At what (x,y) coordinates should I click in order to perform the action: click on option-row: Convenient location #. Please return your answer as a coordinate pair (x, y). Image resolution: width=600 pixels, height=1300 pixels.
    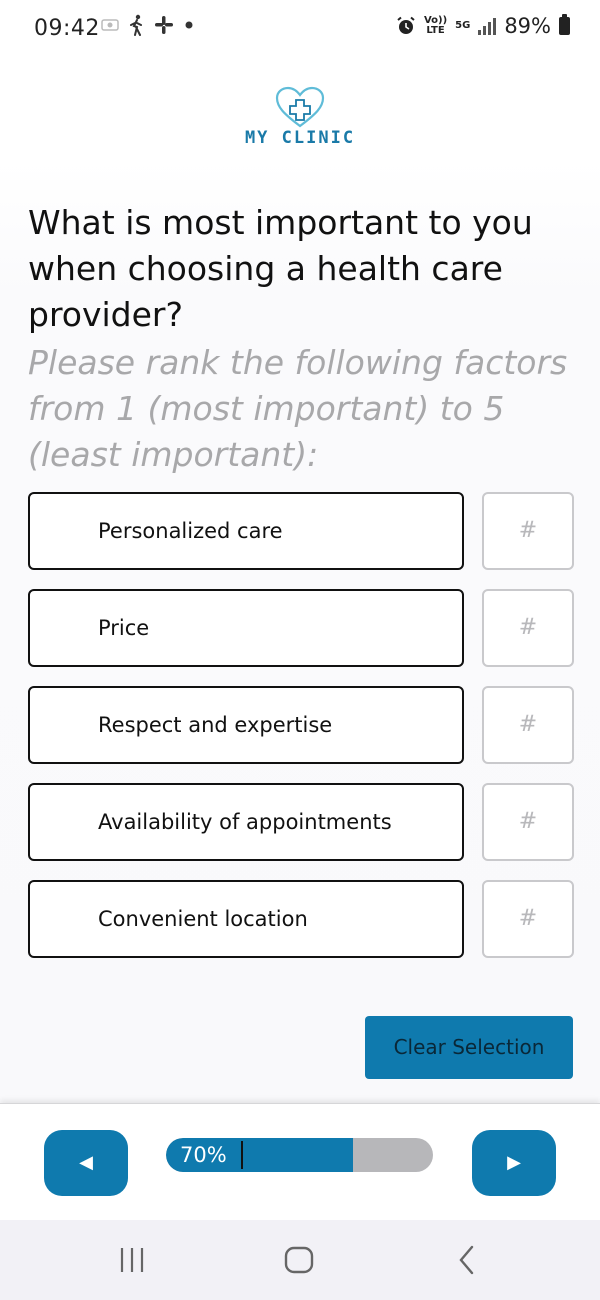
    Looking at the image, I should click on (301, 919).